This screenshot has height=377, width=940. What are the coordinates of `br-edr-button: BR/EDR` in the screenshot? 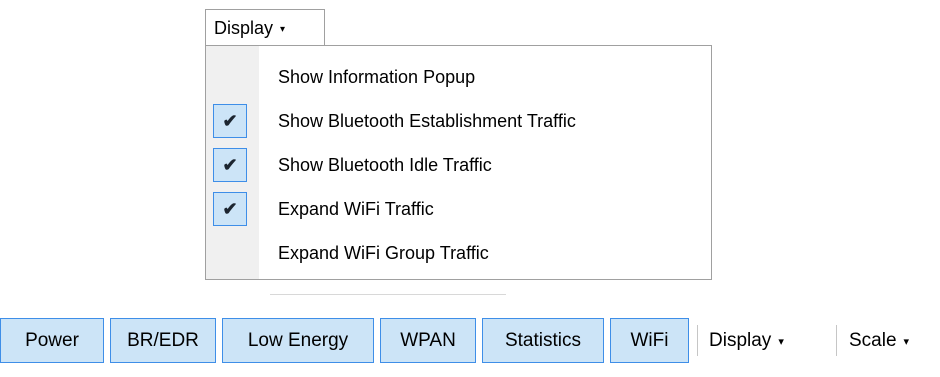 It's located at (163, 340).